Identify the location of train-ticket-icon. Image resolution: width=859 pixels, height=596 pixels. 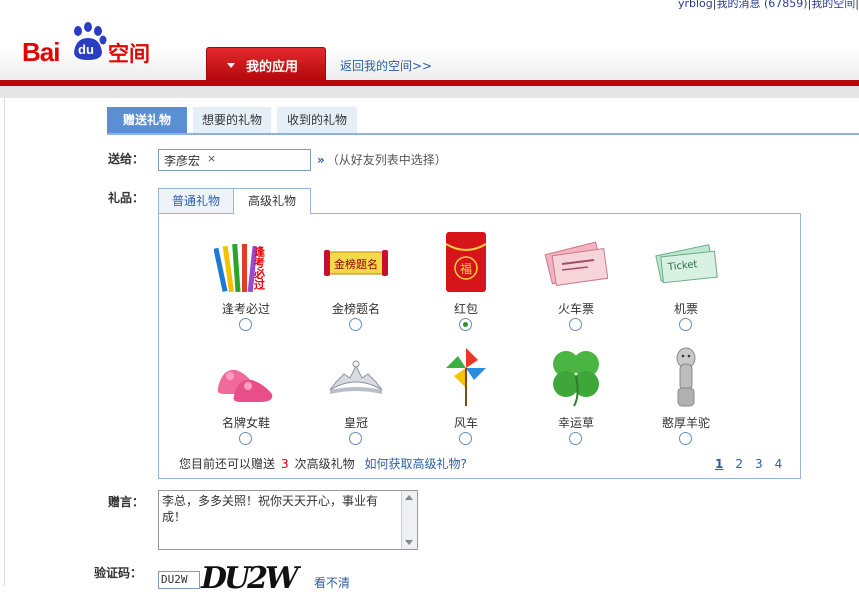
(576, 262).